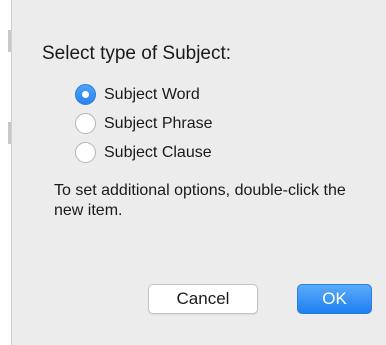  I want to click on radio-option-subject-clause: Subject Clause, so click(144, 152).